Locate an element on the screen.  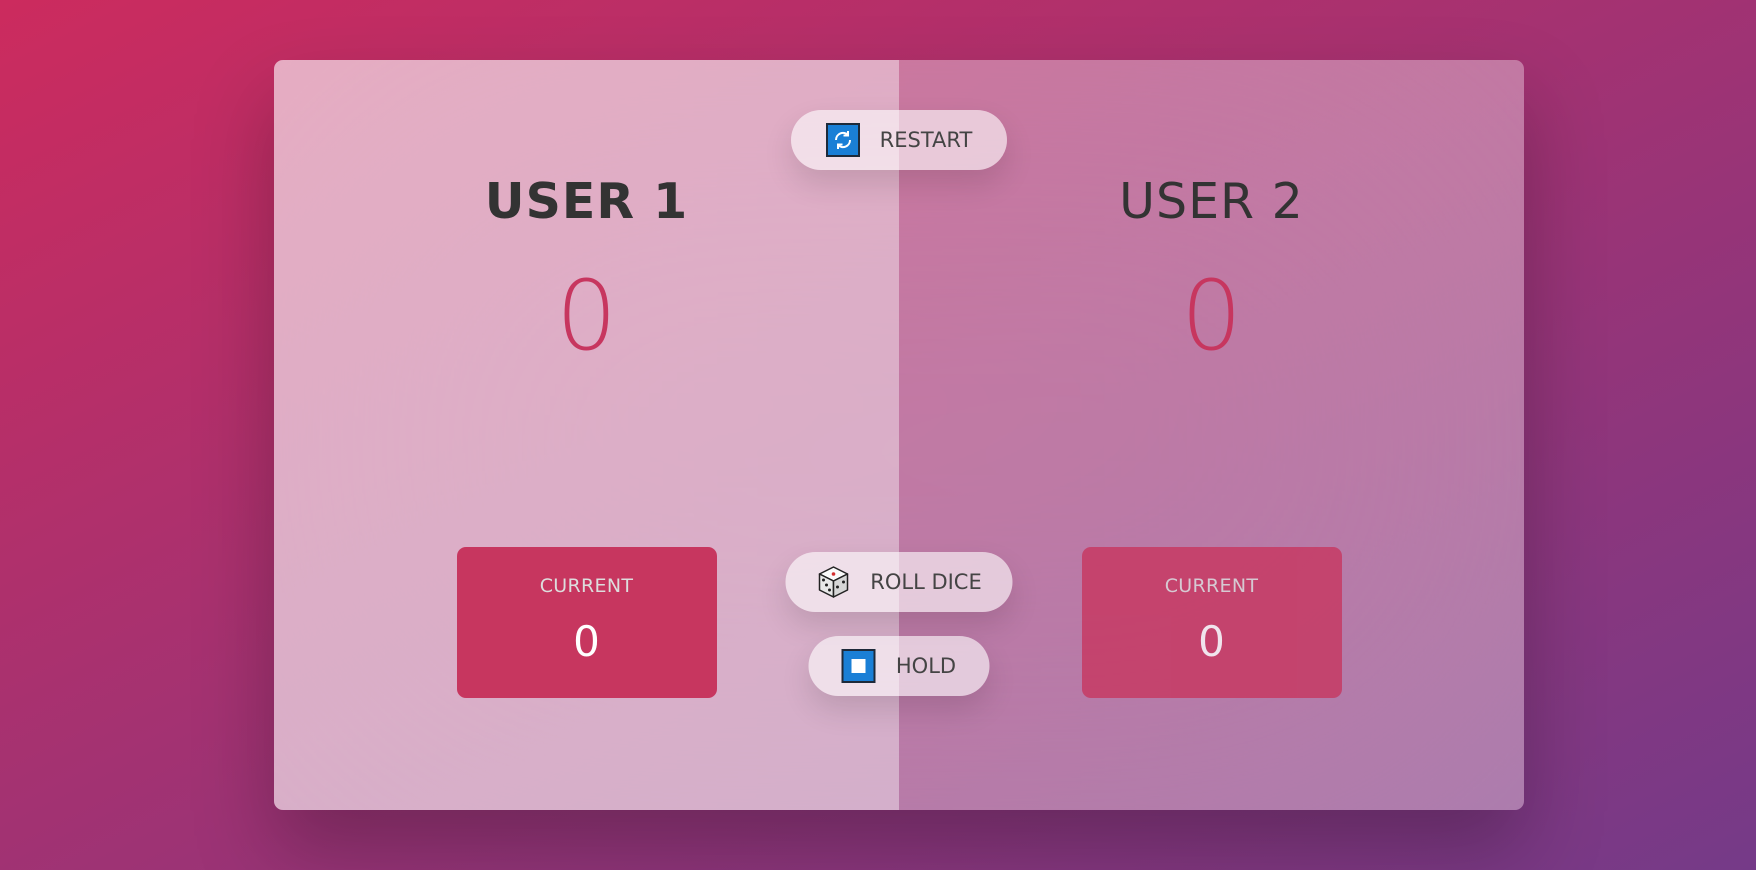
player-1-name: USER 1 is located at coordinates (586, 201).